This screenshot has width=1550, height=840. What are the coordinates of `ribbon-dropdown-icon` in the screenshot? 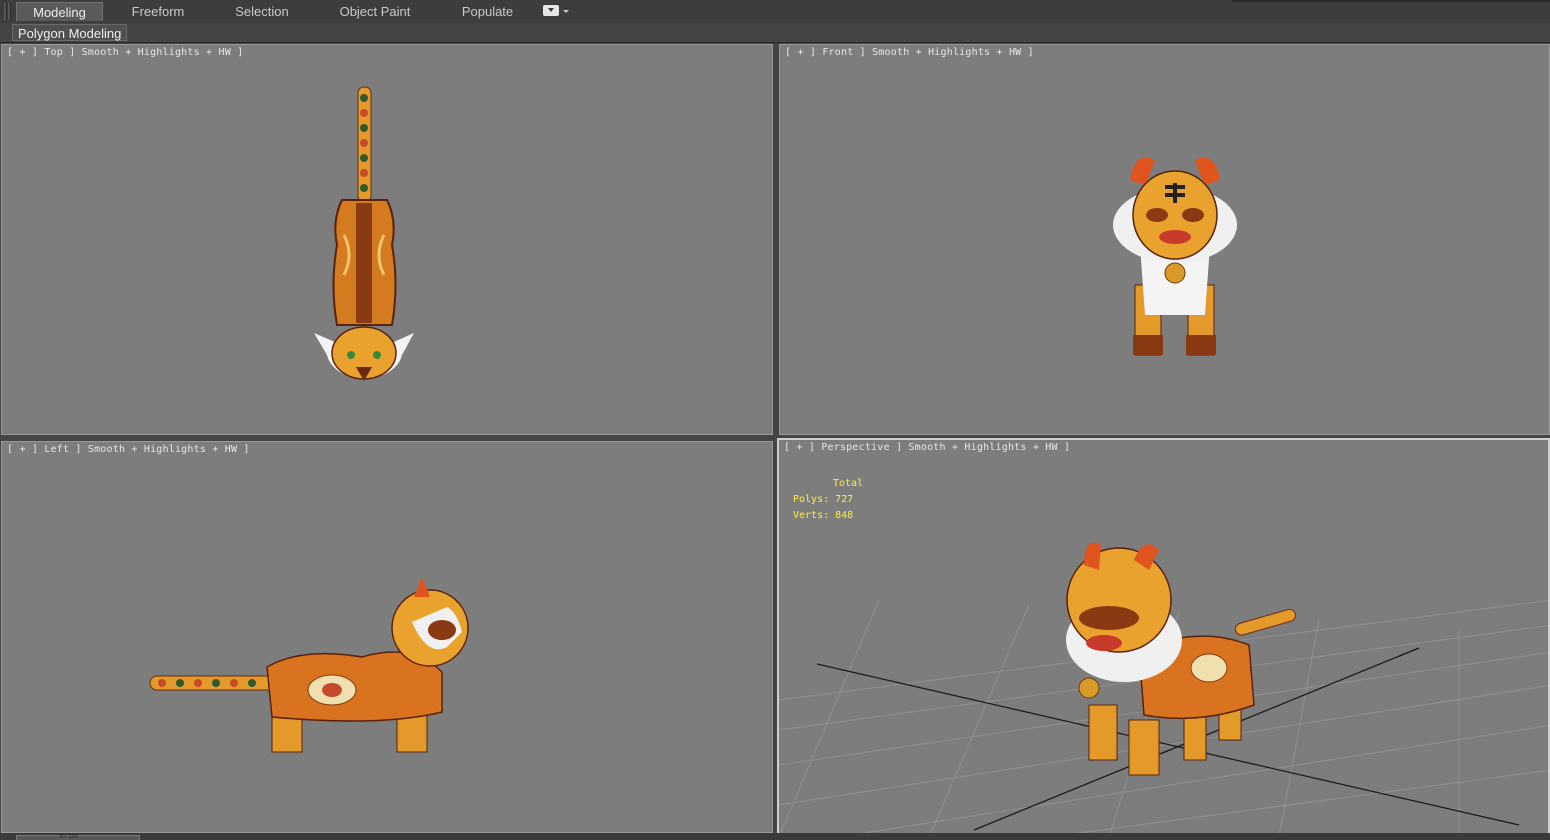 It's located at (551, 10).